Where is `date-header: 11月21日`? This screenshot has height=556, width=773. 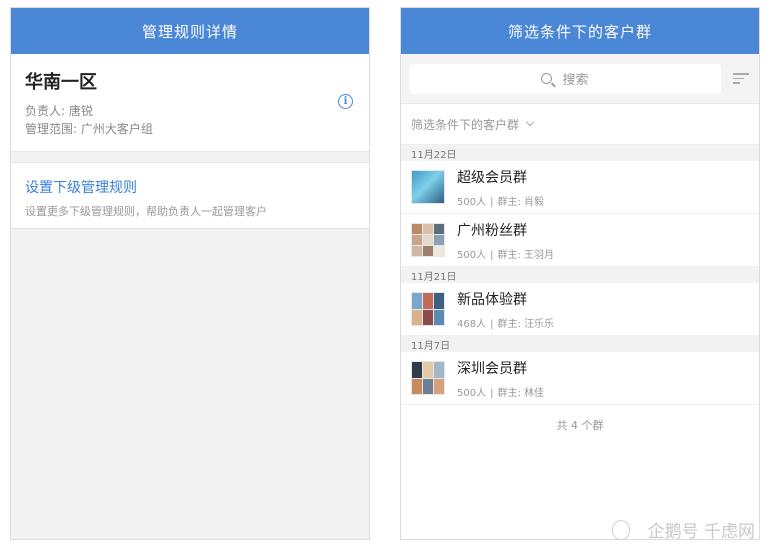
date-header: 11月21日 is located at coordinates (580, 275).